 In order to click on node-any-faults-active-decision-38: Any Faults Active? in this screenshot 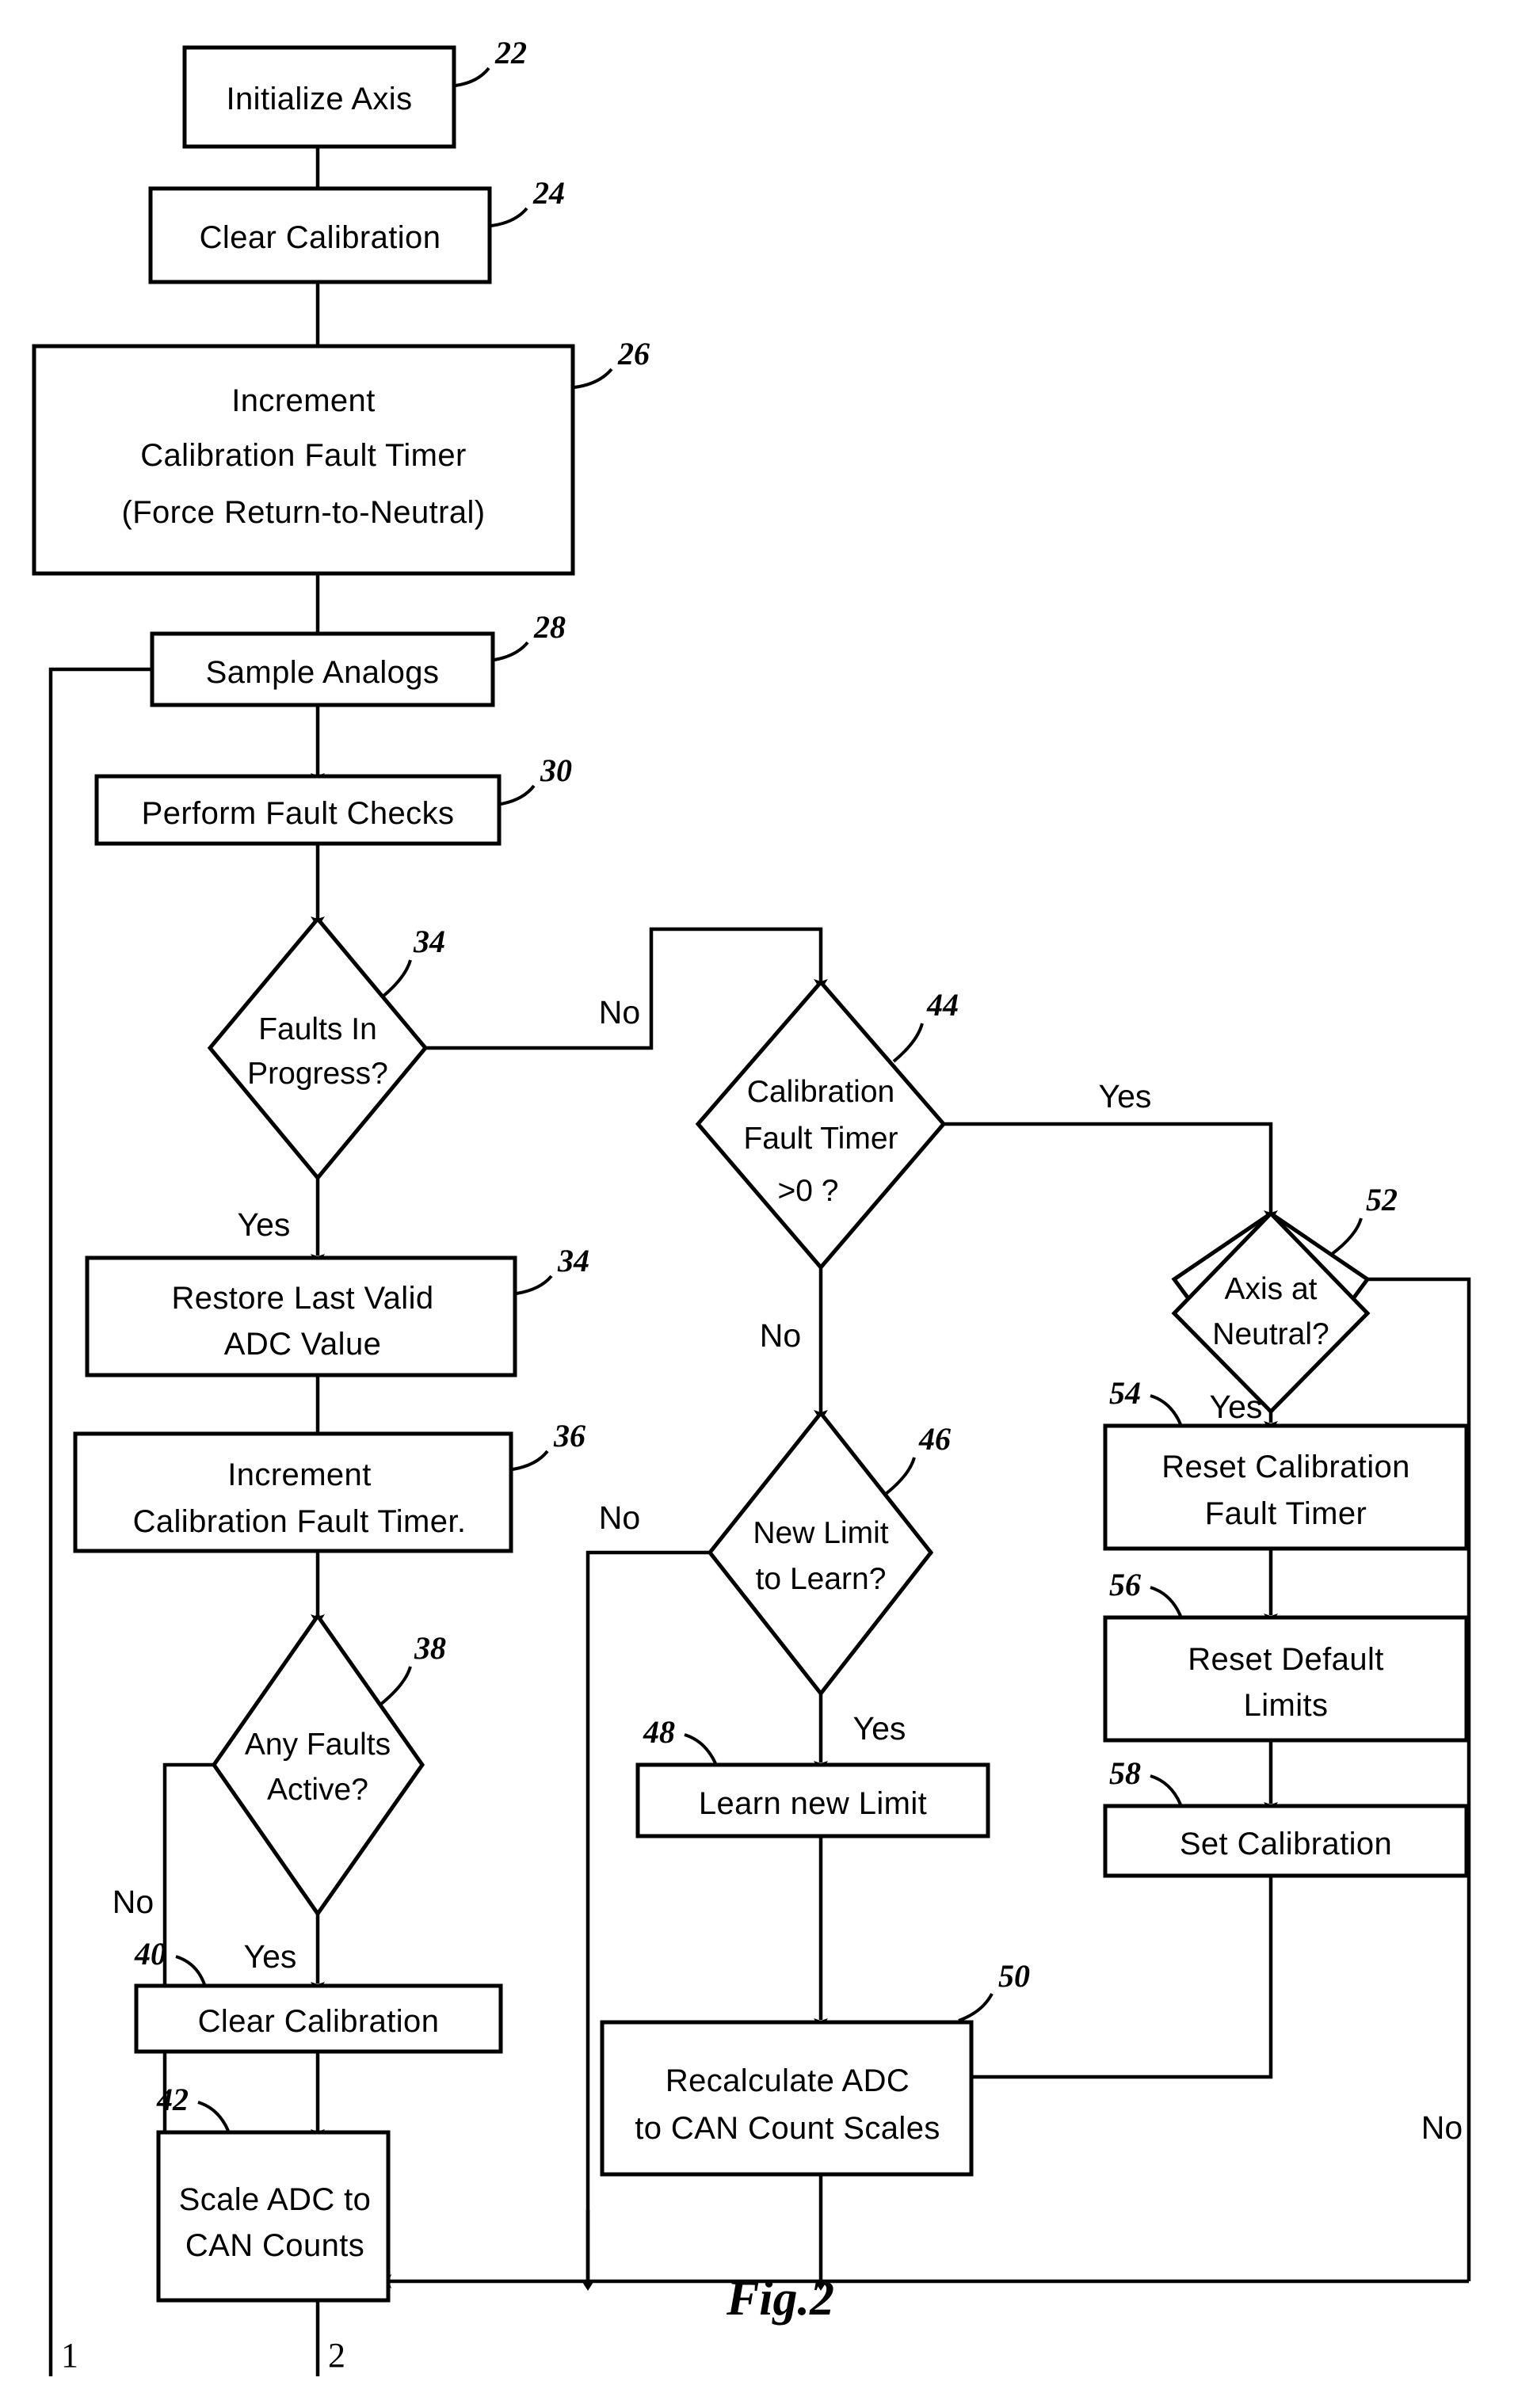, I will do `click(318, 1765)`.